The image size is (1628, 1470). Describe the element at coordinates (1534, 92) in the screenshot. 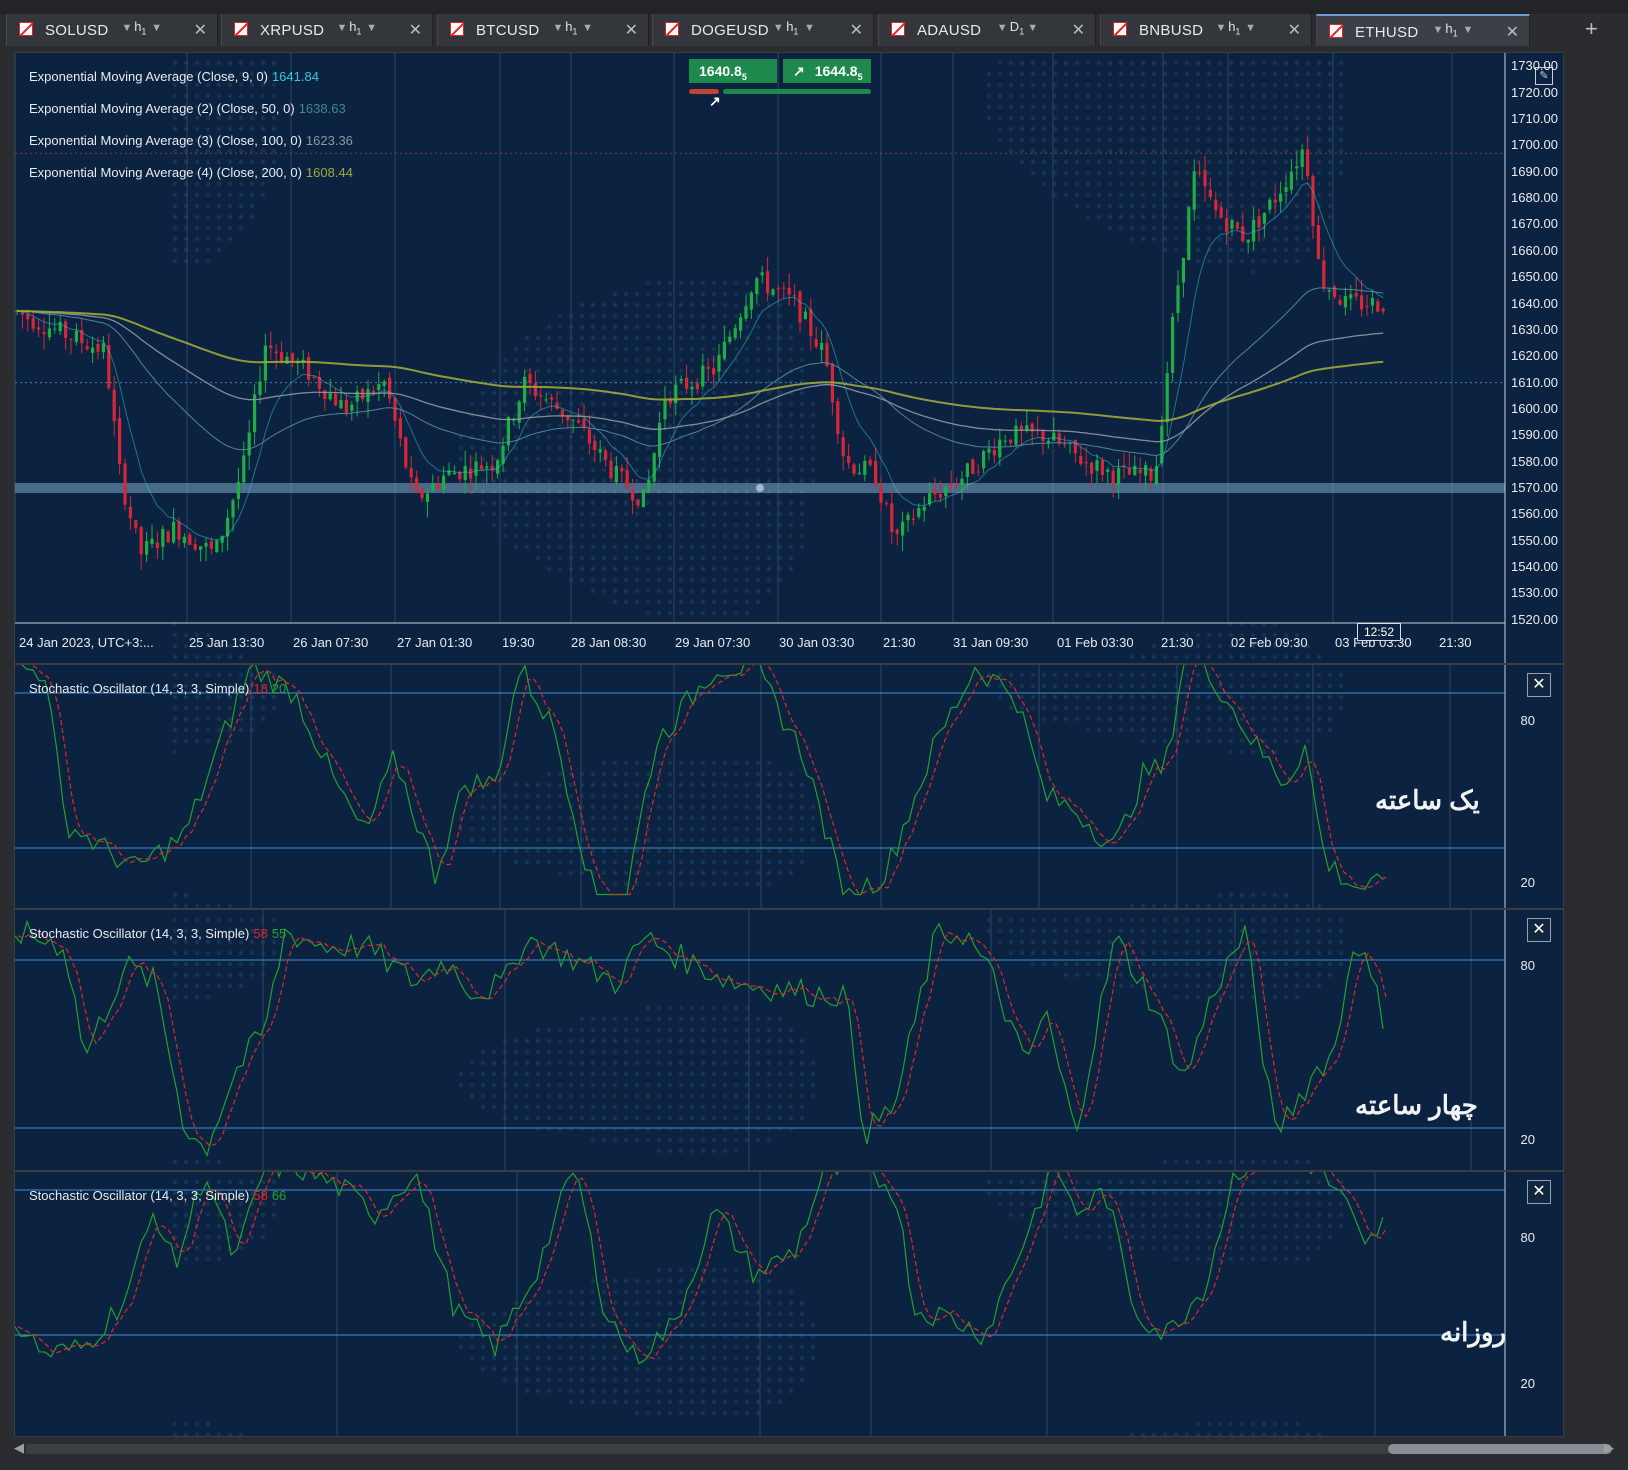

I see `price-tick-label: 1720.00` at that location.